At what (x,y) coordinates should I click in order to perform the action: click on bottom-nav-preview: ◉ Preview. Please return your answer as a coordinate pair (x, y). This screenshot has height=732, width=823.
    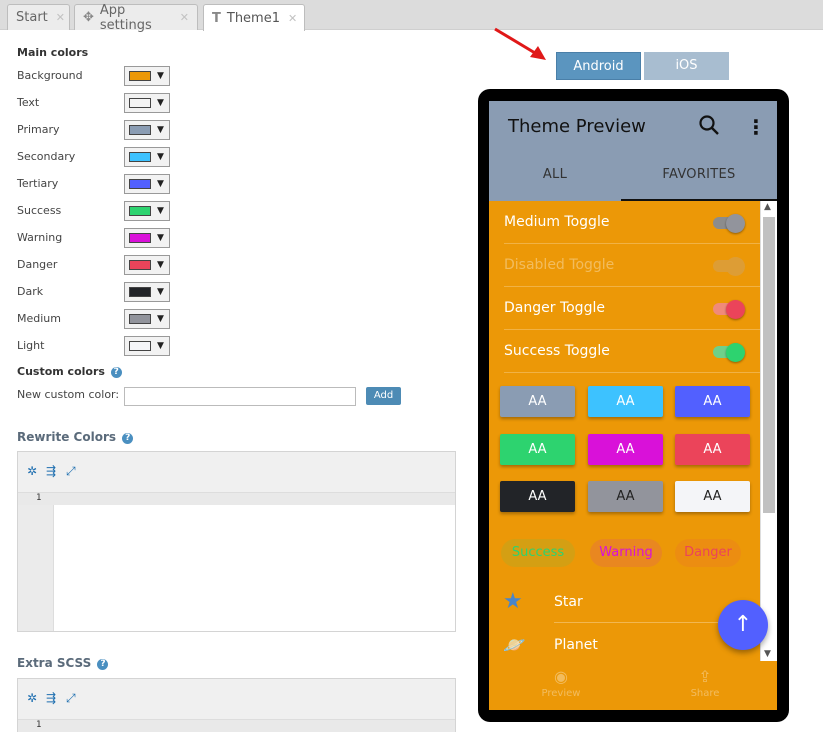
    Looking at the image, I should click on (561, 683).